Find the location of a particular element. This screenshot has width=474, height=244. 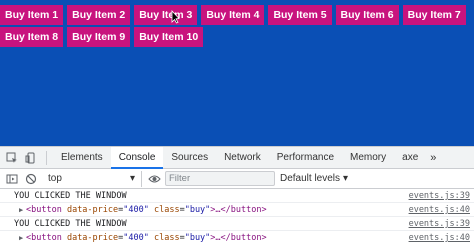

buy-item-8-button: Buy Item 8 is located at coordinates (32, 37).